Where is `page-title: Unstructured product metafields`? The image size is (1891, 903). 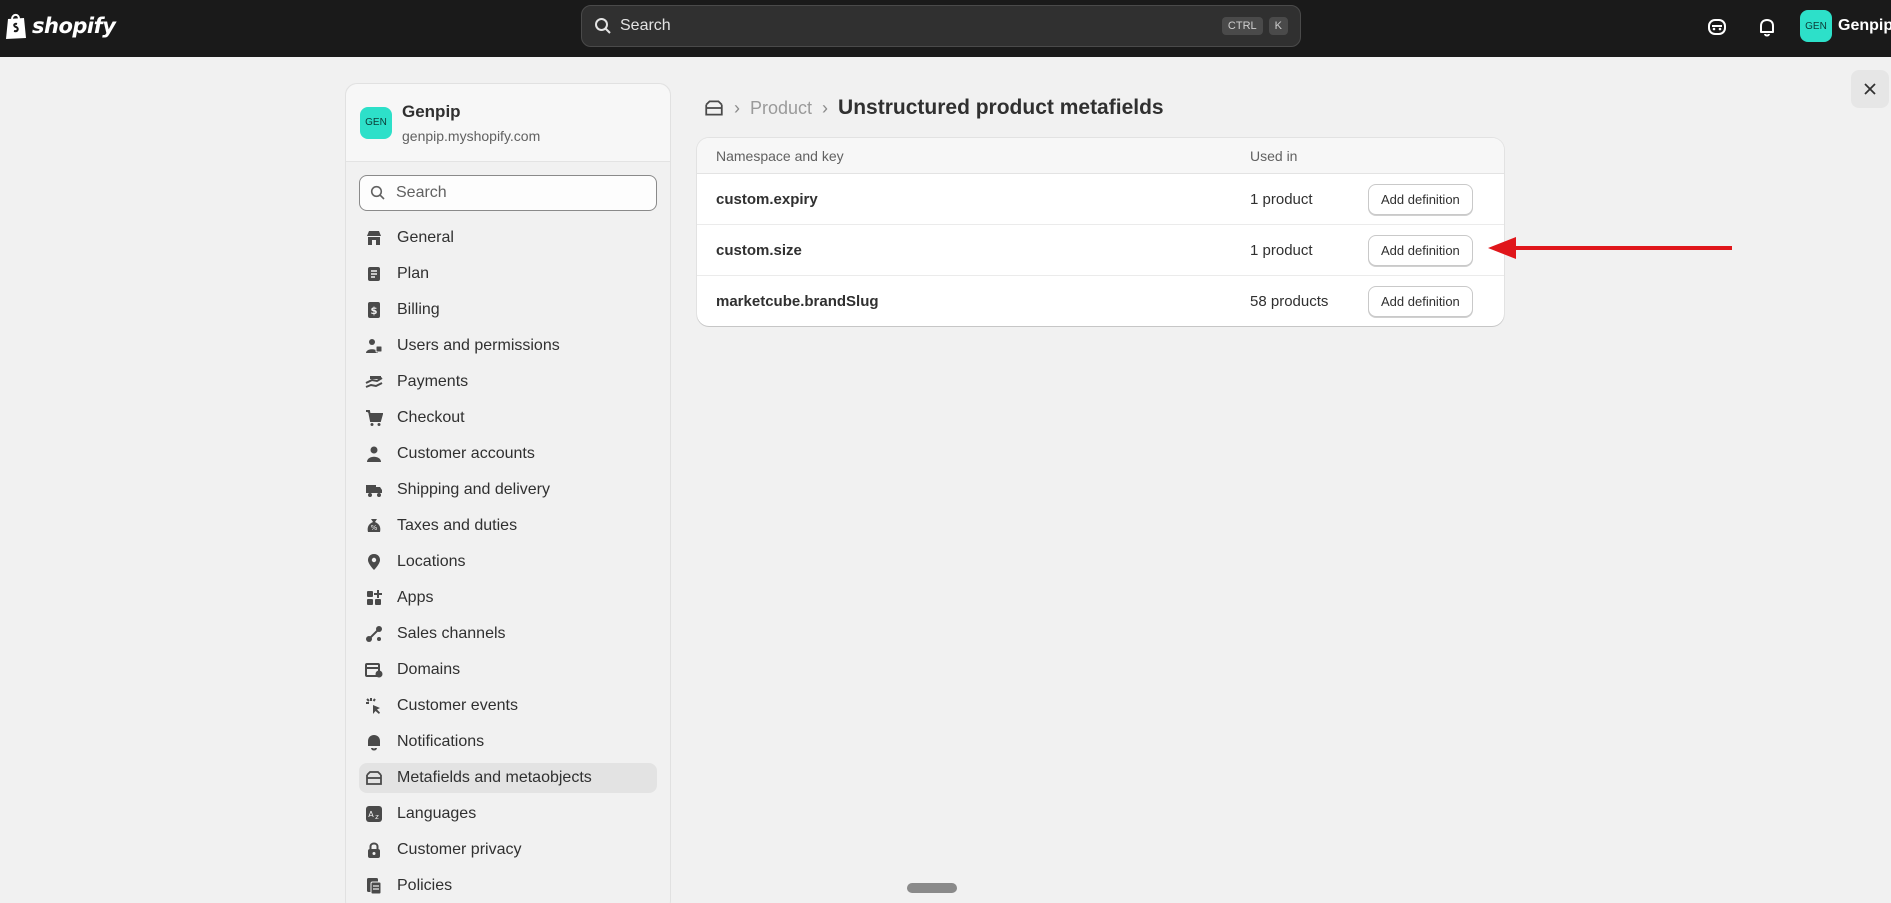
page-title: Unstructured product metafields is located at coordinates (1001, 107).